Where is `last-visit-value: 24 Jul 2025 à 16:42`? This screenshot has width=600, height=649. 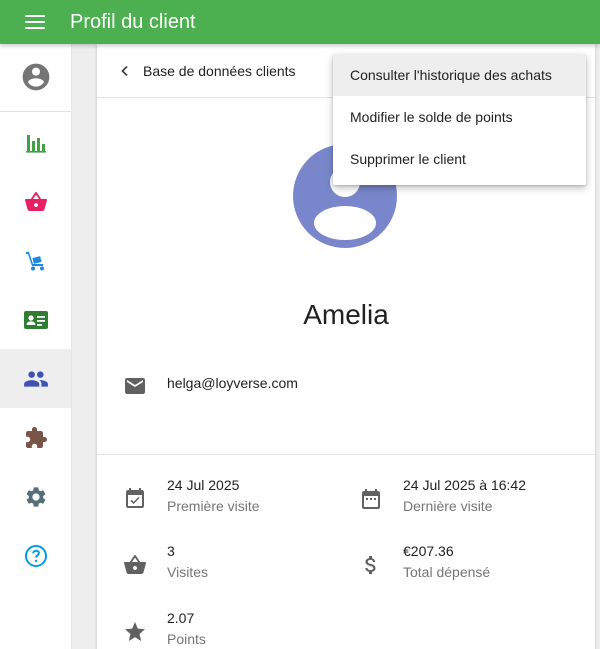
last-visit-value: 24 Jul 2025 à 16:42 is located at coordinates (464, 485).